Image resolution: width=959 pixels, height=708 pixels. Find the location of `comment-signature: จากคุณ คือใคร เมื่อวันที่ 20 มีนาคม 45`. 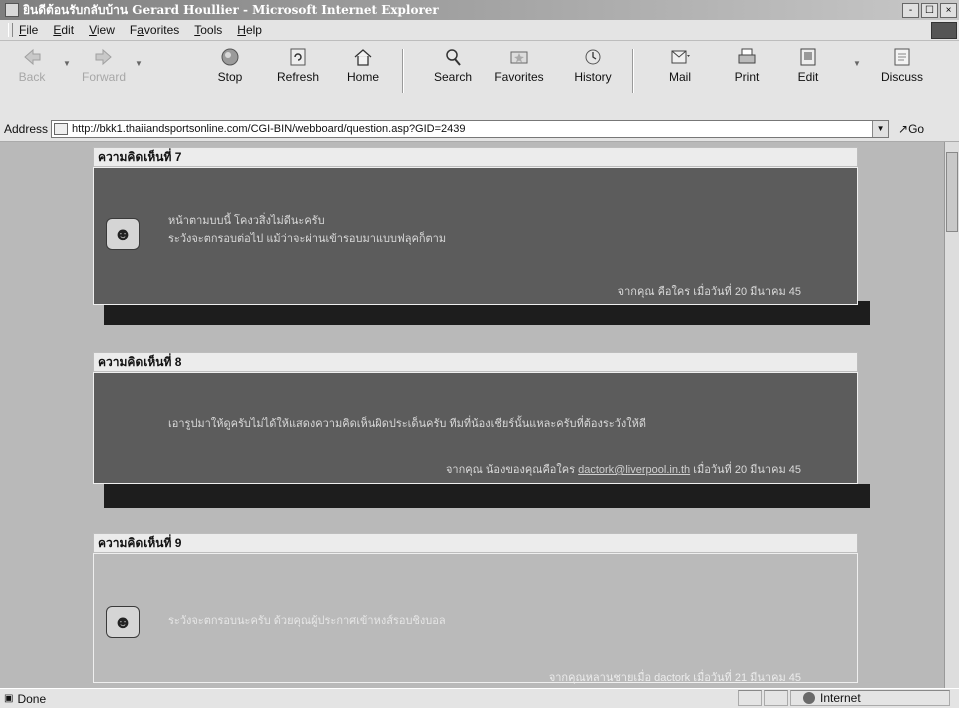

comment-signature: จากคุณ คือใคร เมื่อวันที่ 20 มีนาคม 45 is located at coordinates (709, 292).